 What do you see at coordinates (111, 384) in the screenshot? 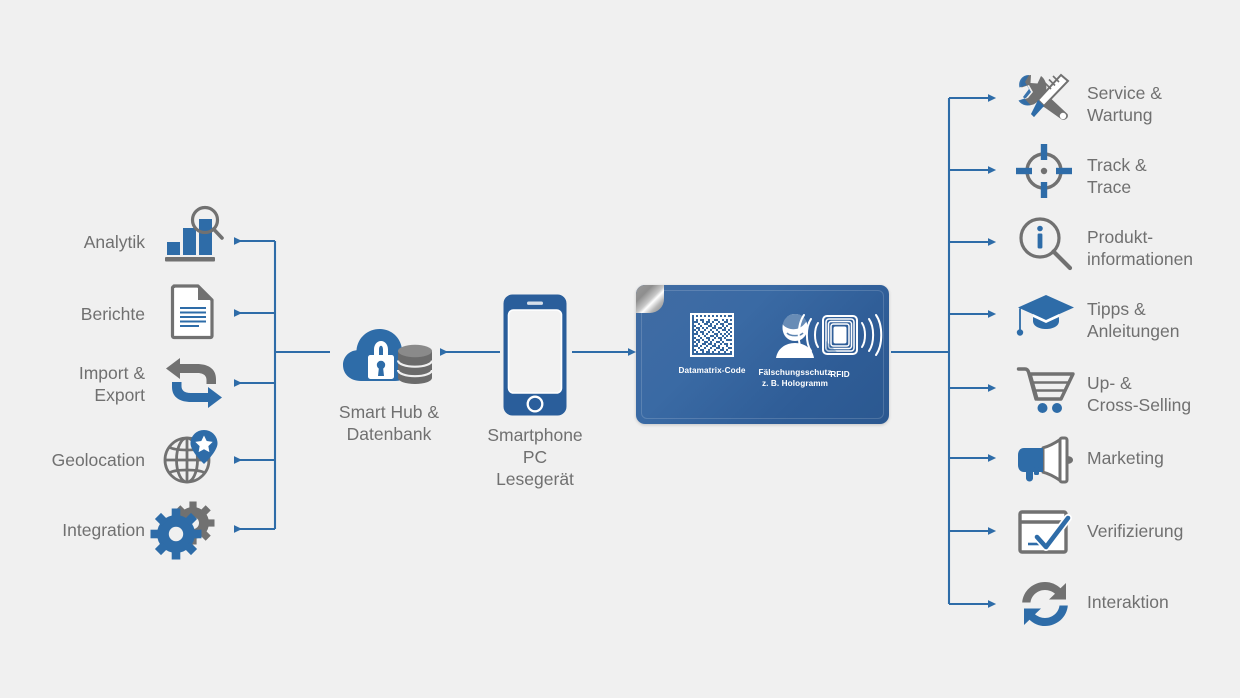
I see `left-item-label-import-export: Import & Export` at bounding box center [111, 384].